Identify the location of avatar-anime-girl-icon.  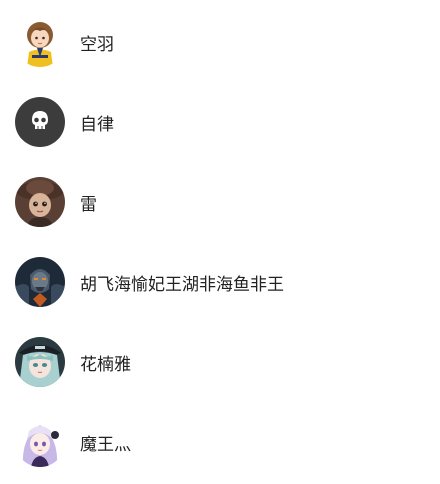
(40, 362).